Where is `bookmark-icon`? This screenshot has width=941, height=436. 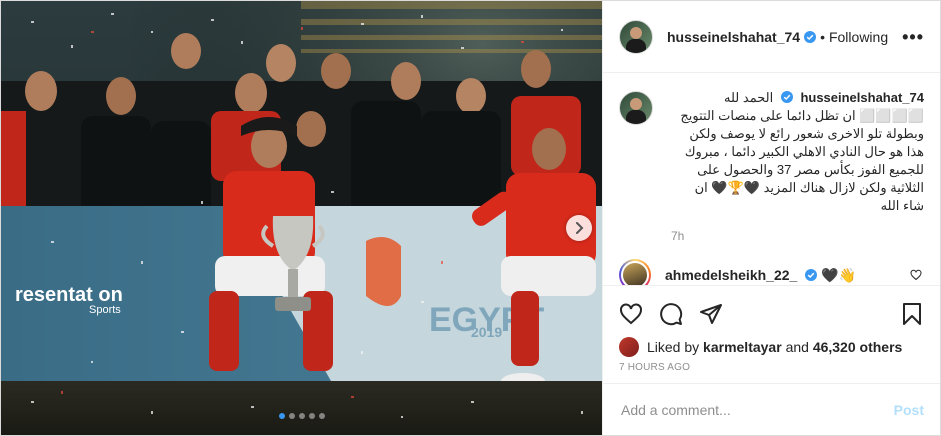 bookmark-icon is located at coordinates (912, 314).